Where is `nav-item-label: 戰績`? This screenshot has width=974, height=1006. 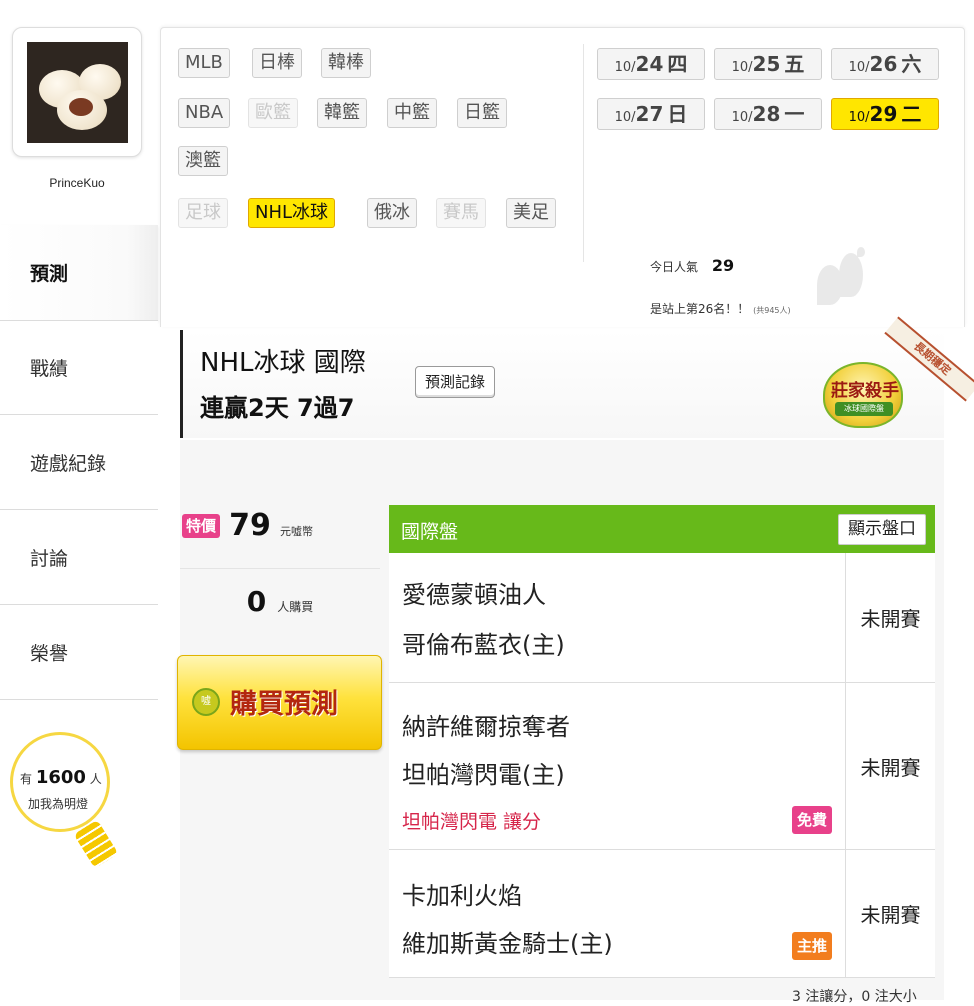
nav-item-label: 戰績 is located at coordinates (49, 369).